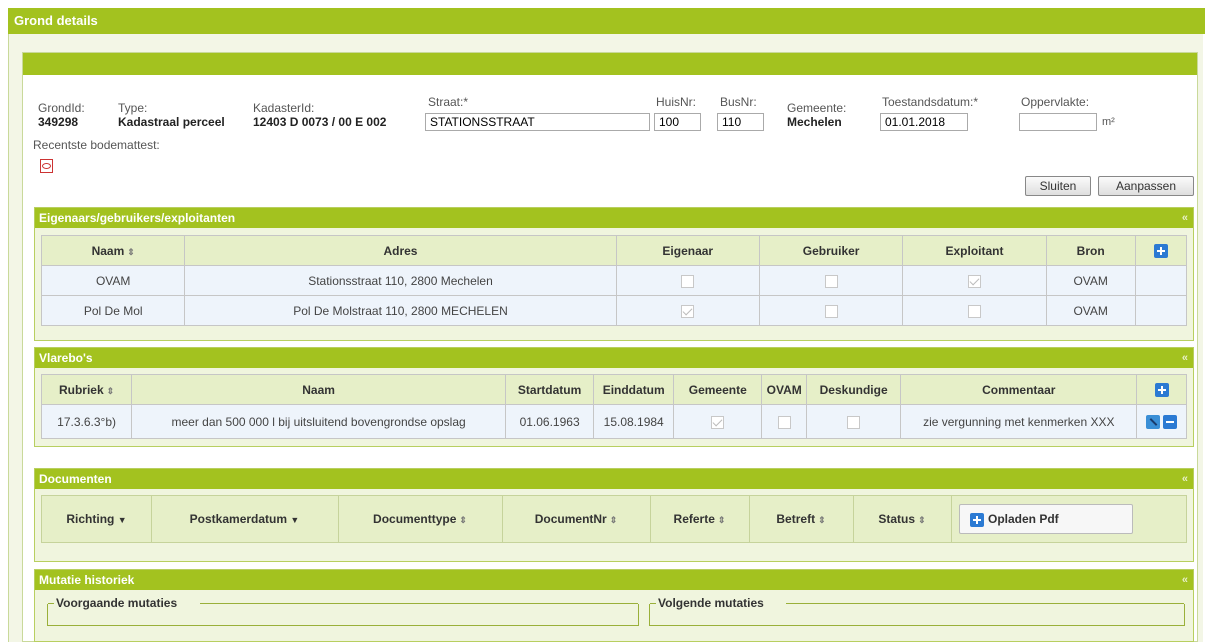  What do you see at coordinates (930, 102) in the screenshot?
I see `toestandsdatum-label: Toestandsdatum:*` at bounding box center [930, 102].